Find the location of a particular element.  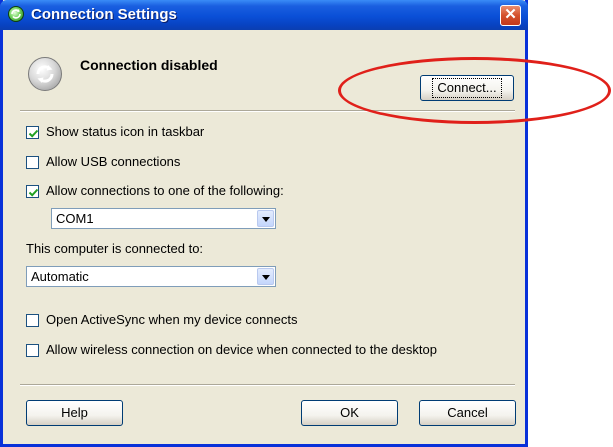

connected-to-value: Automatic is located at coordinates (60, 276).